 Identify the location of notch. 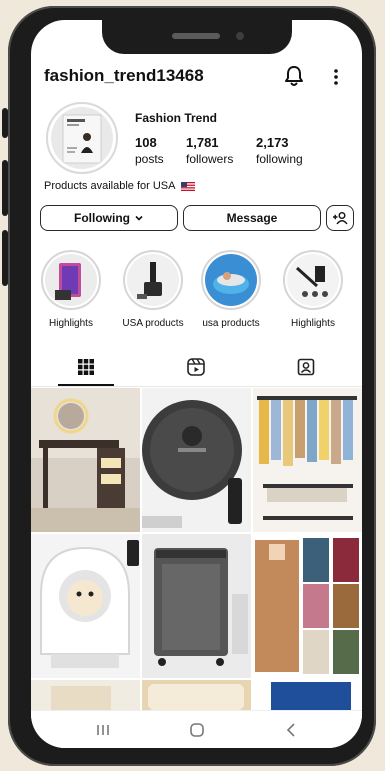
(197, 37).